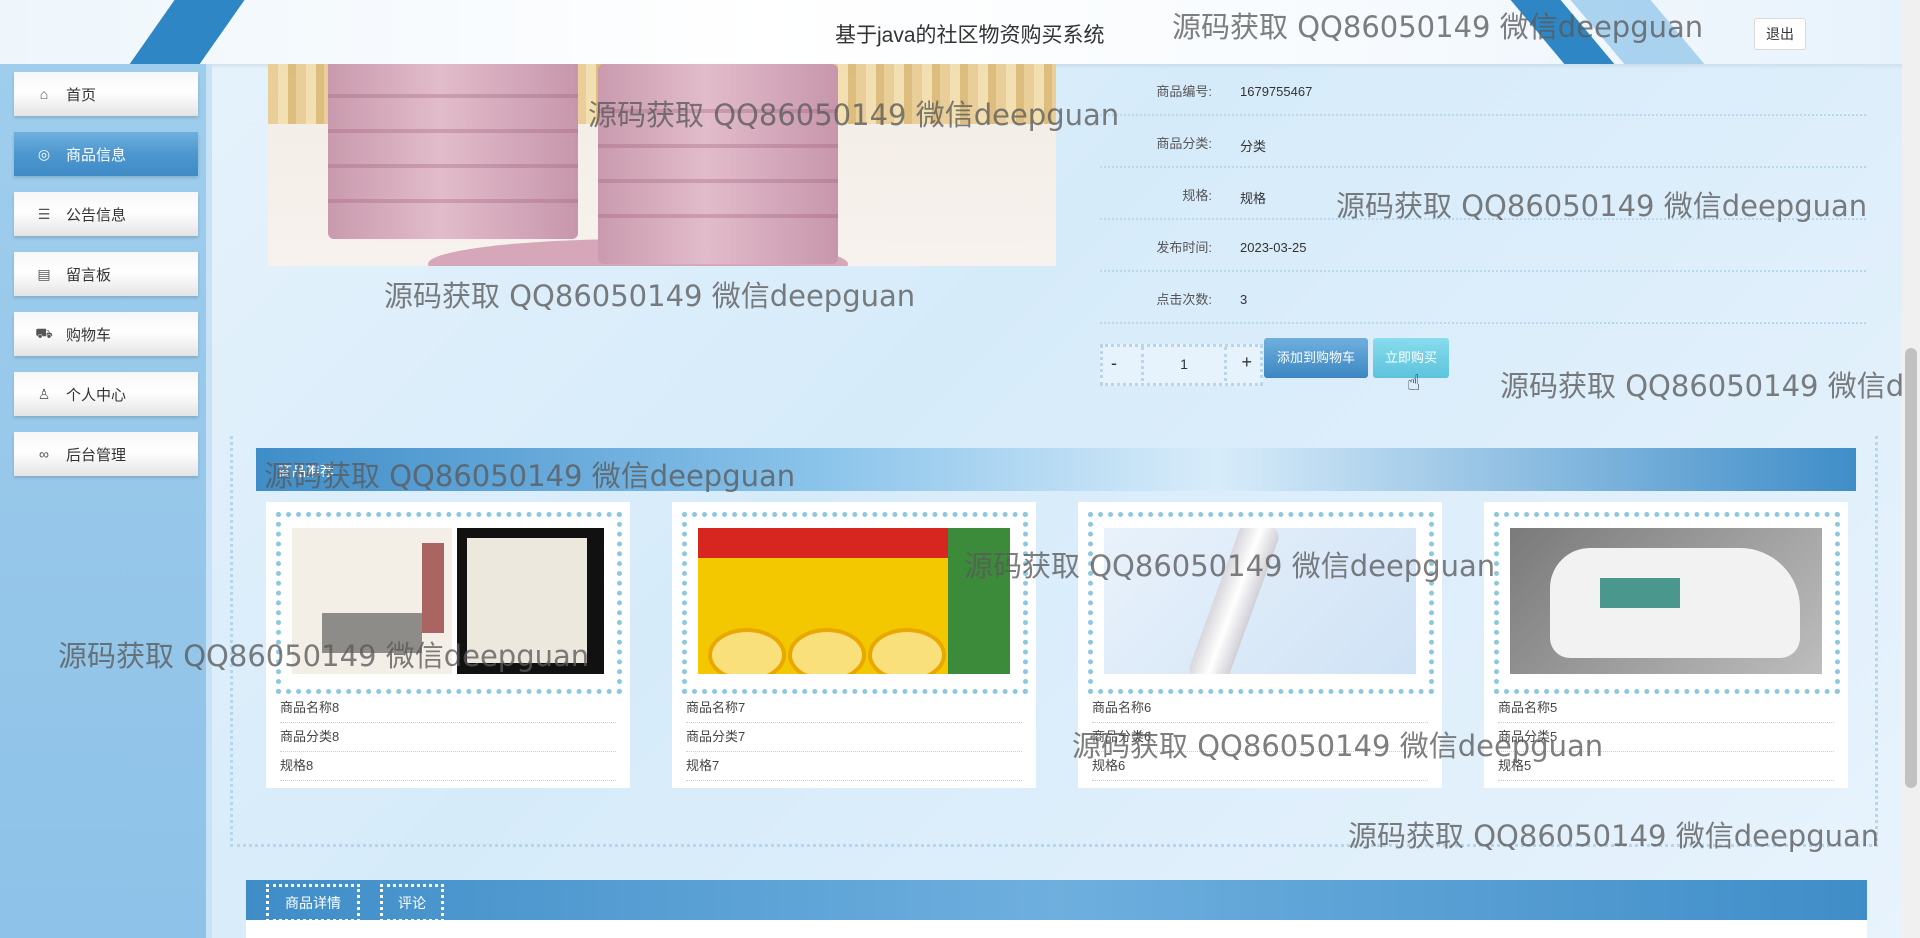 This screenshot has width=1920, height=938. Describe the element at coordinates (1184, 143) in the screenshot. I see `field-label: 商品分类:` at that location.